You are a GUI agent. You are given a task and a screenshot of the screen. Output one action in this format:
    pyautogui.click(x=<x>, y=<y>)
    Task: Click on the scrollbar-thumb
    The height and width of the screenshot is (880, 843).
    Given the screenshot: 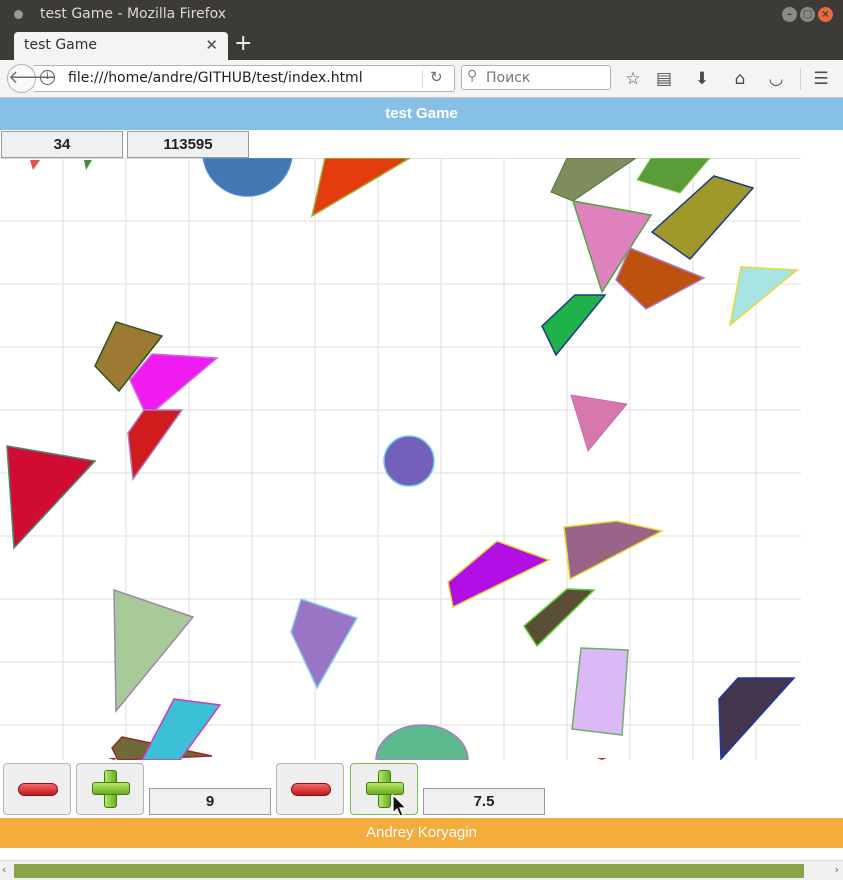 What is the action you would take?
    pyautogui.click(x=409, y=871)
    